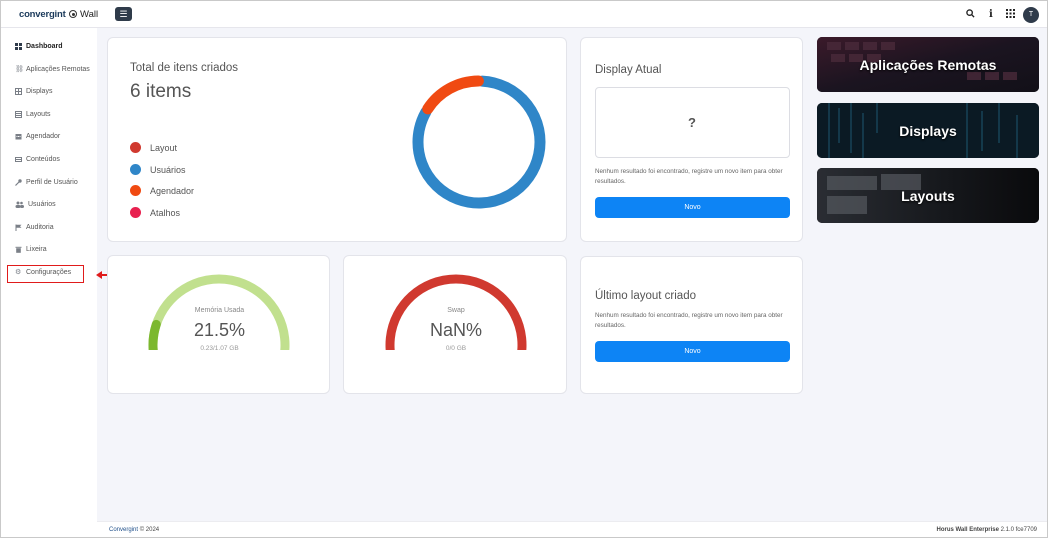  I want to click on menu-toggle-button: ☰, so click(123, 14).